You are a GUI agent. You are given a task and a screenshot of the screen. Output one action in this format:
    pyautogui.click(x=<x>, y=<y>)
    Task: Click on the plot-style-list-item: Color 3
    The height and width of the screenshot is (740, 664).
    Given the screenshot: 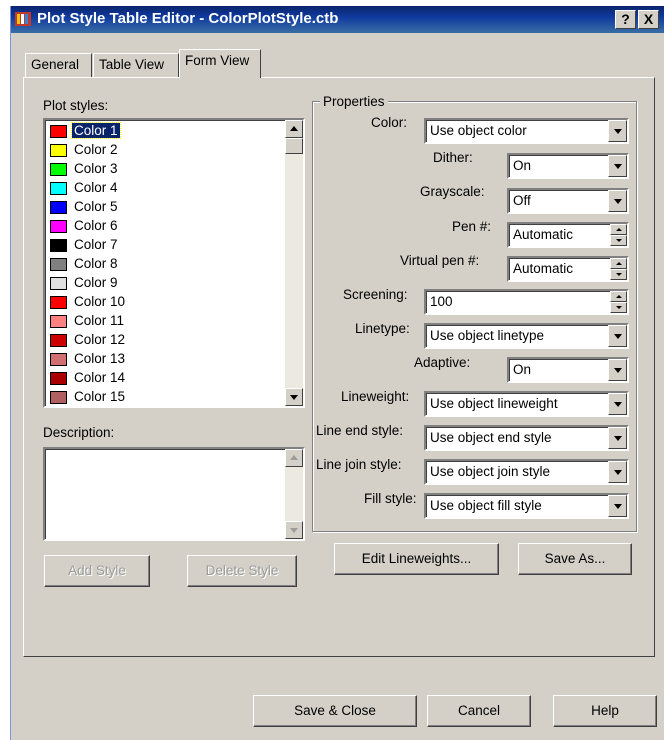 What is the action you would take?
    pyautogui.click(x=163, y=169)
    